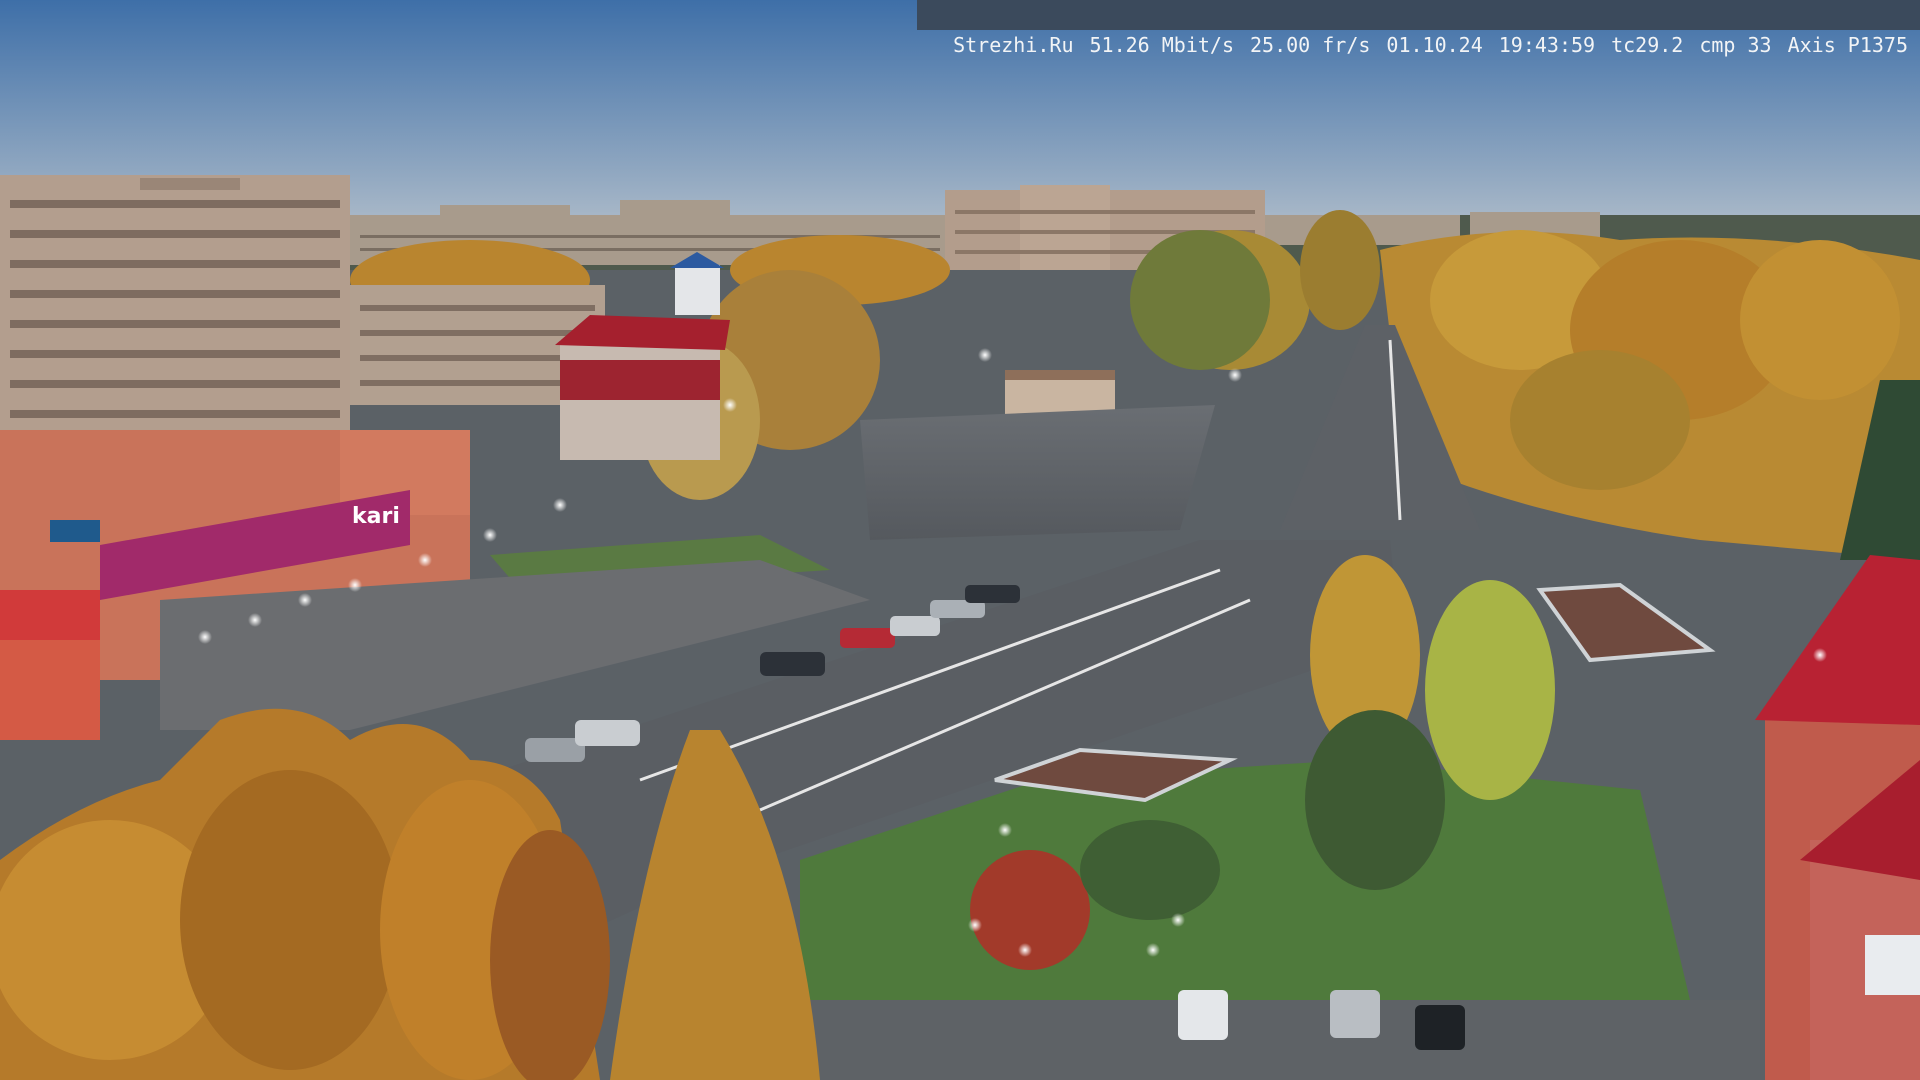  What do you see at coordinates (1847, 45) in the screenshot?
I see `osd-camera-model: Axis P1375` at bounding box center [1847, 45].